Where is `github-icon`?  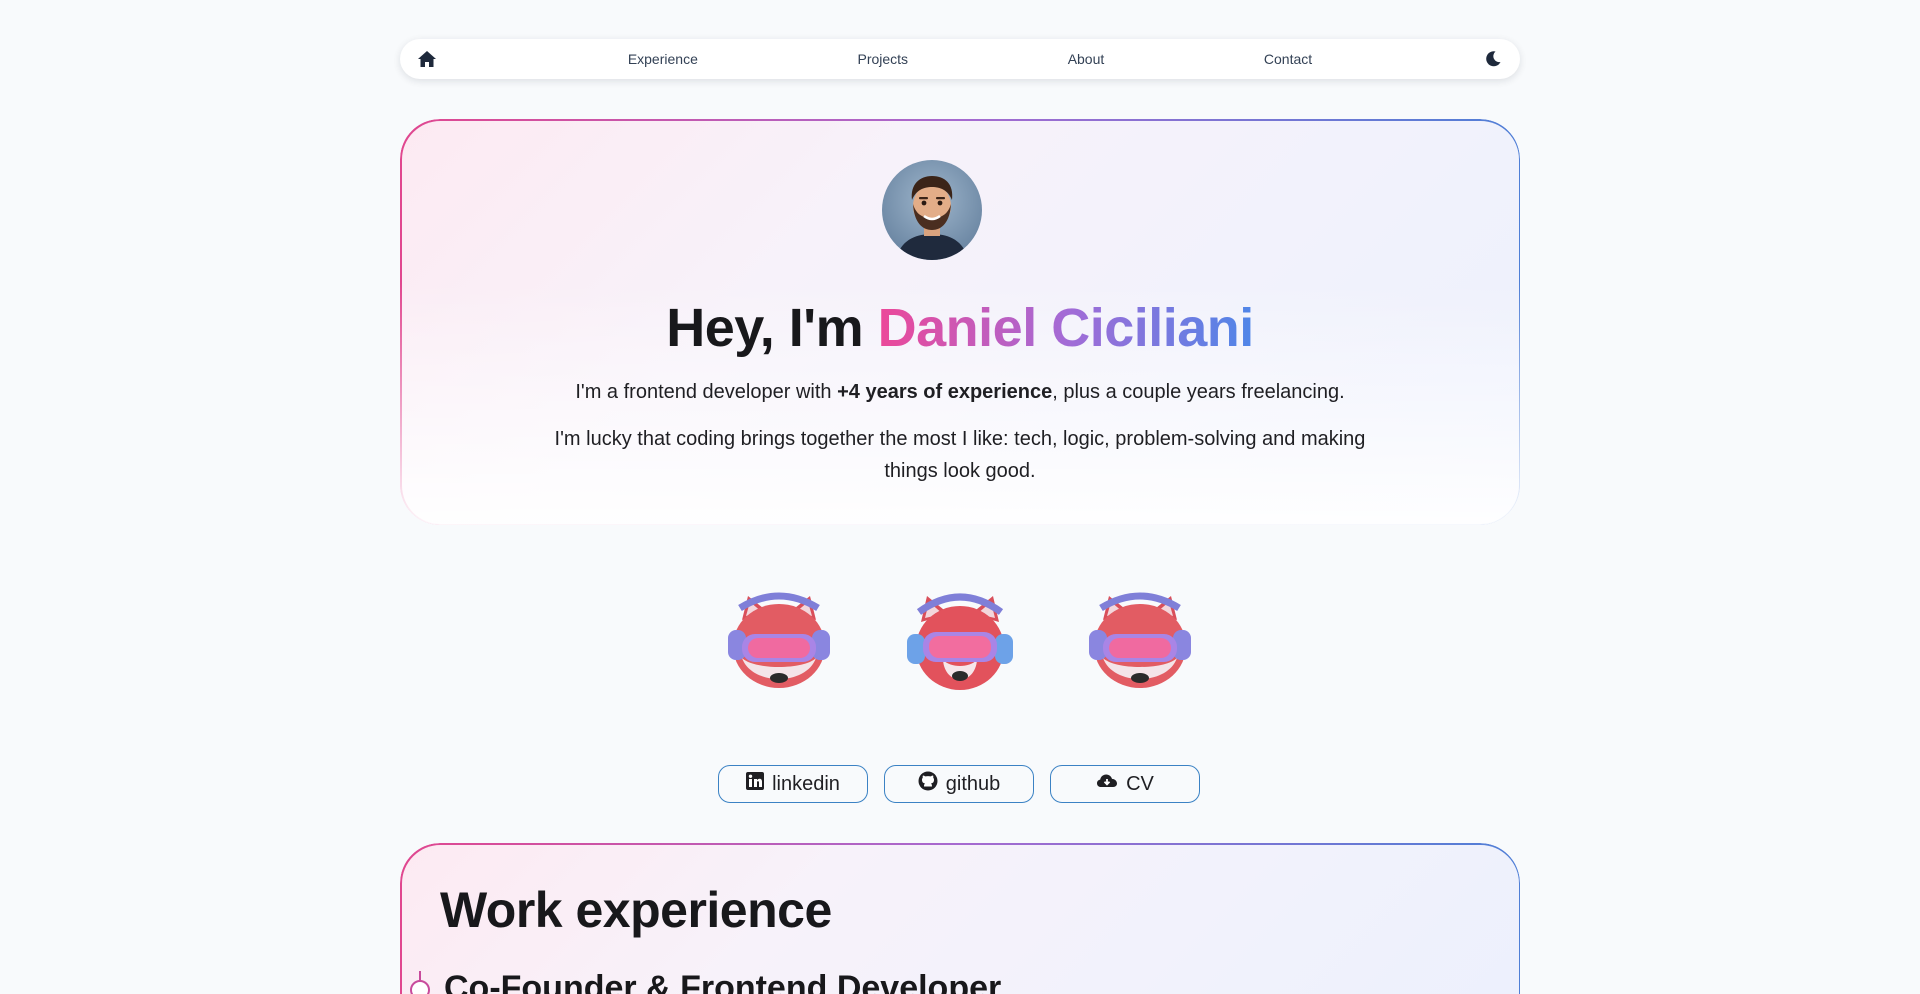 github-icon is located at coordinates (928, 784).